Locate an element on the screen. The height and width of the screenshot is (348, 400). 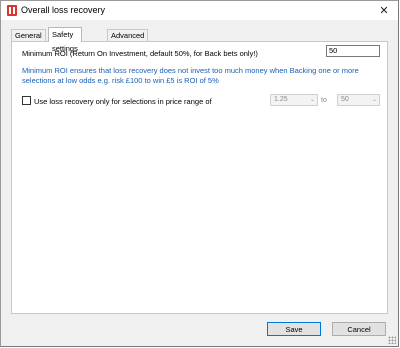
title-bar: Overall loss recovery ✕ is located at coordinates (199, 10).